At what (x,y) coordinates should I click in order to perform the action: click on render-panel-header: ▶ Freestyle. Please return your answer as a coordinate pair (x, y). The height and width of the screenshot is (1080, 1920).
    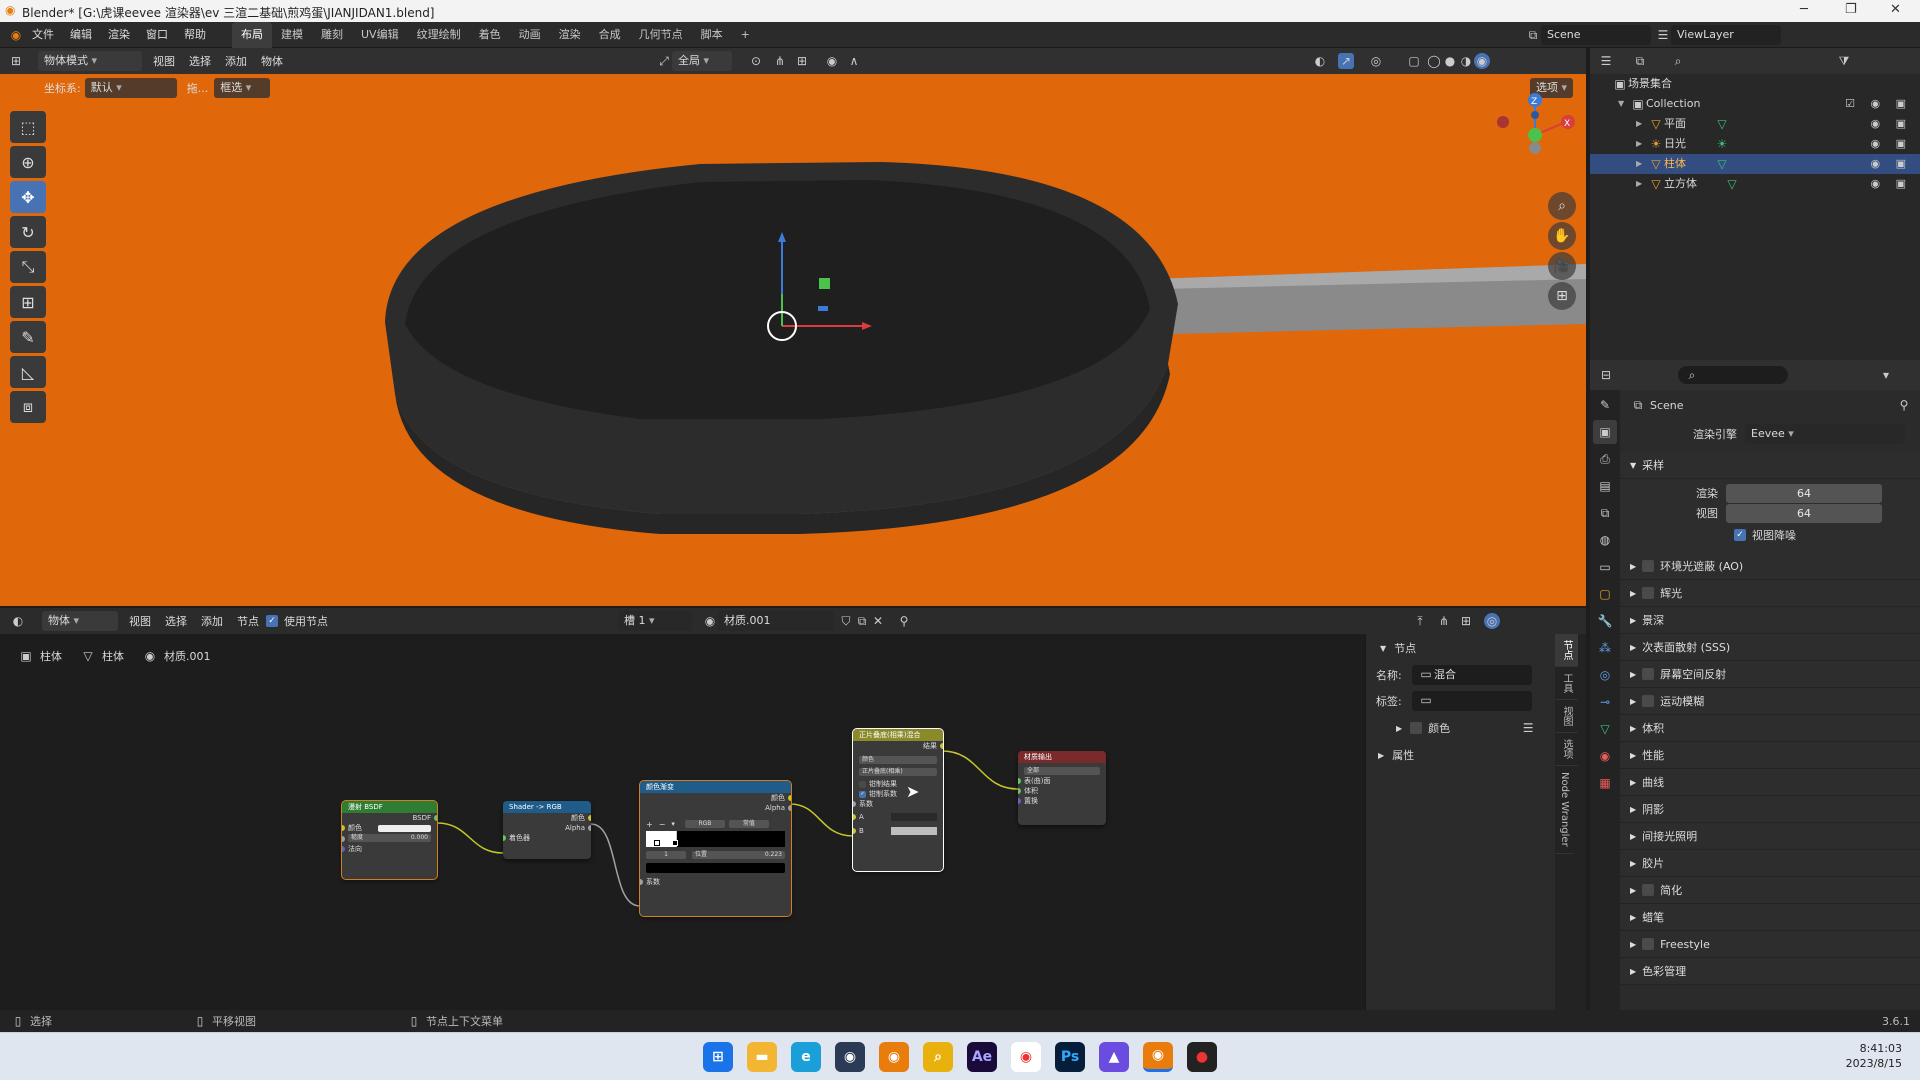
    Looking at the image, I should click on (1770, 944).